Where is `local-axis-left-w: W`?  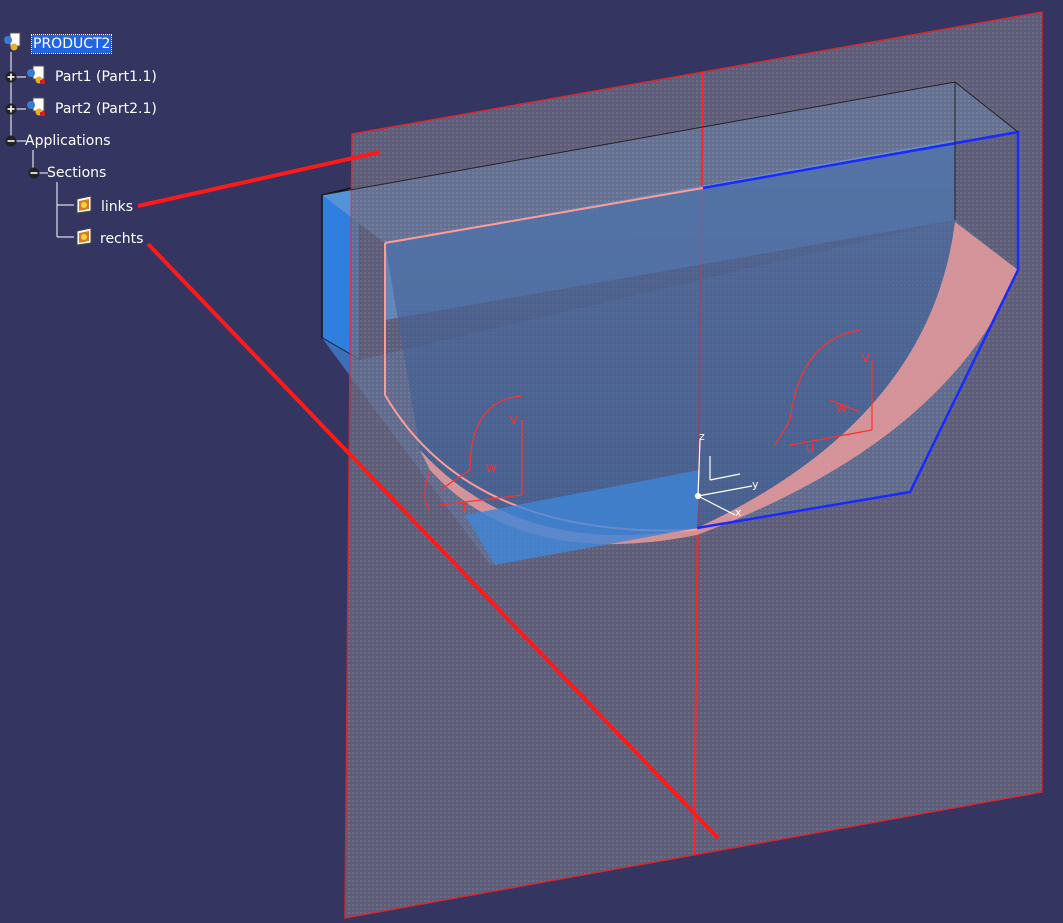
local-axis-left-w: W is located at coordinates (491, 468).